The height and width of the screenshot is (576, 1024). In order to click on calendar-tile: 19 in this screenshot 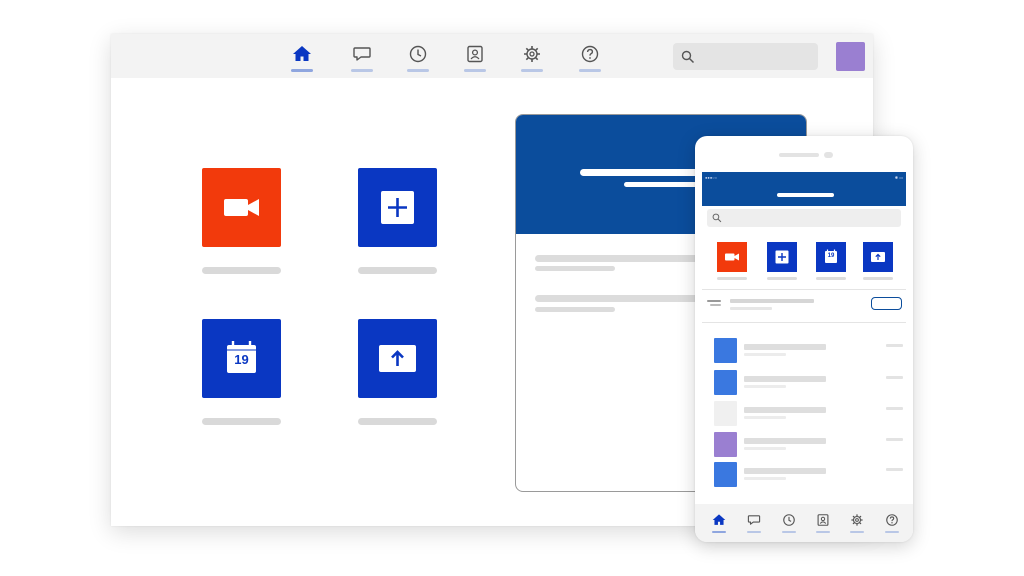, I will do `click(241, 358)`.